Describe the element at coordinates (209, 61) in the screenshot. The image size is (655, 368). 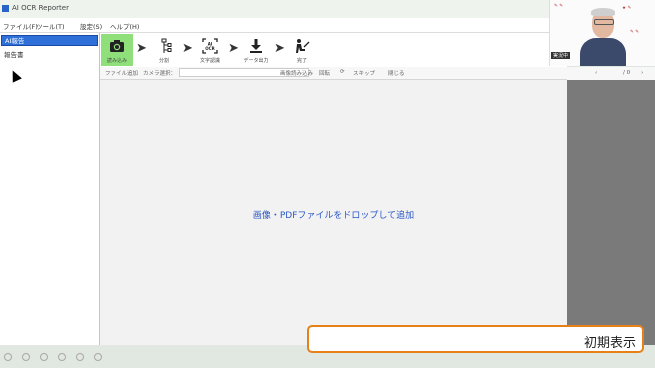
I see `step-label: 文字認識` at that location.